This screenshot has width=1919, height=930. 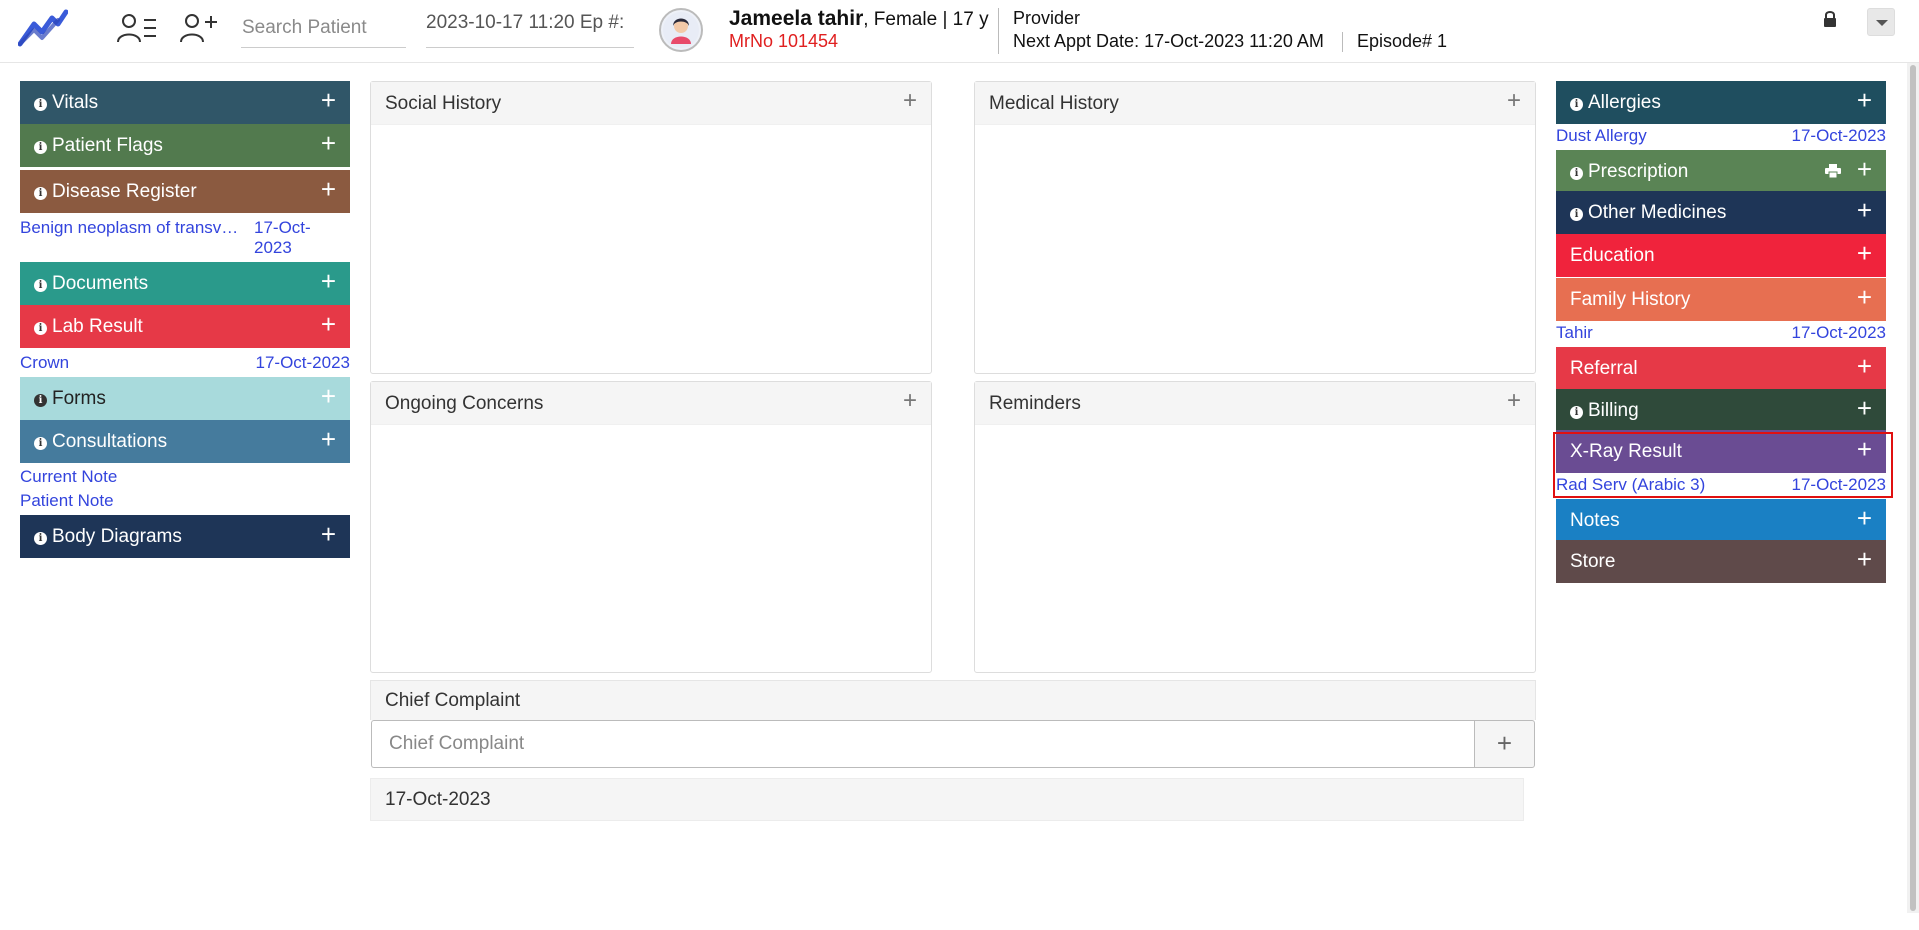 I want to click on widget-notes: Notes +, so click(x=1721, y=520).